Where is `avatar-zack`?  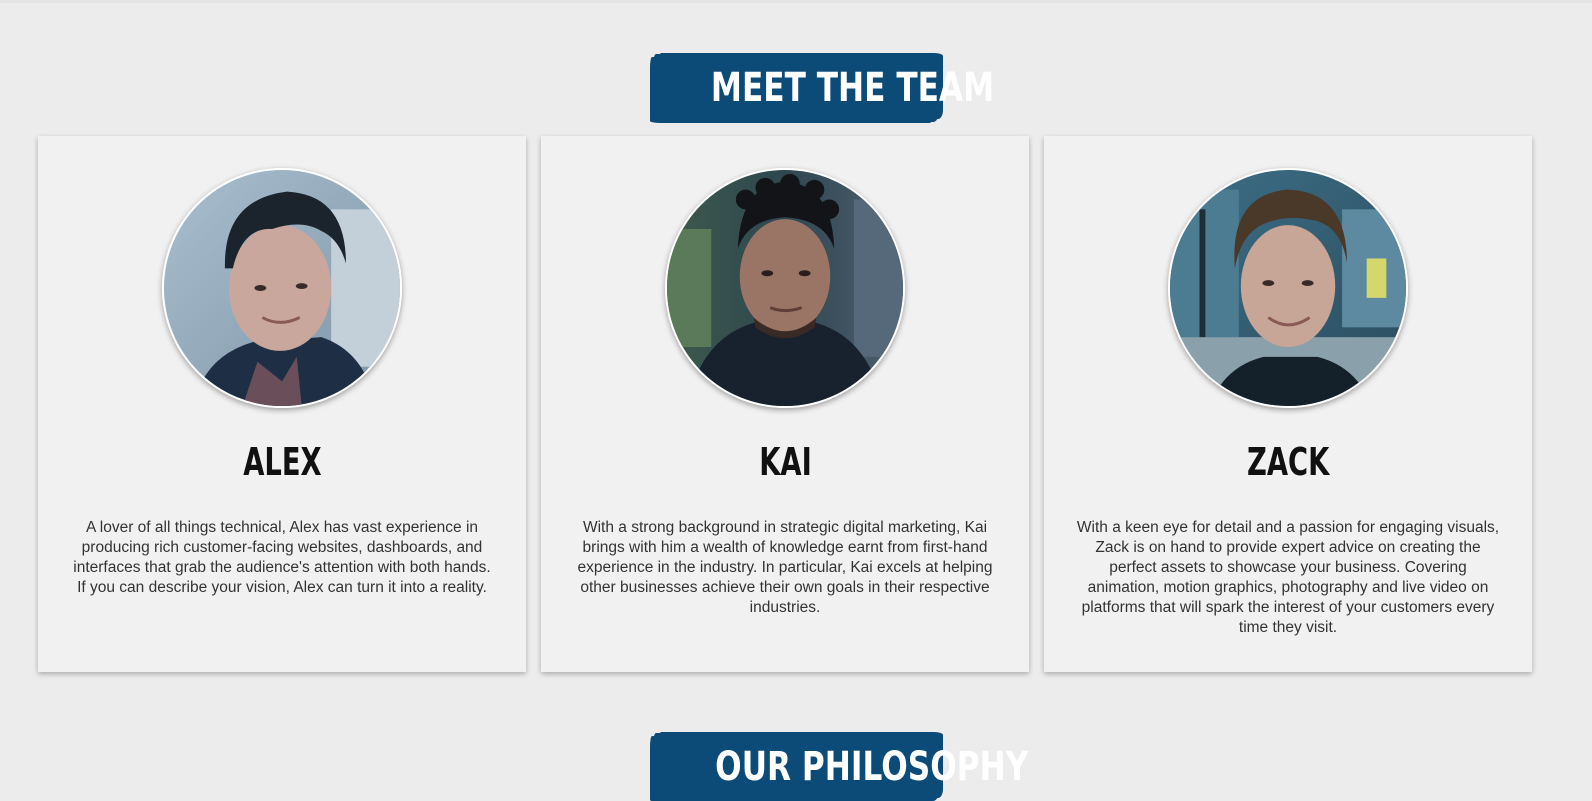
avatar-zack is located at coordinates (1288, 288).